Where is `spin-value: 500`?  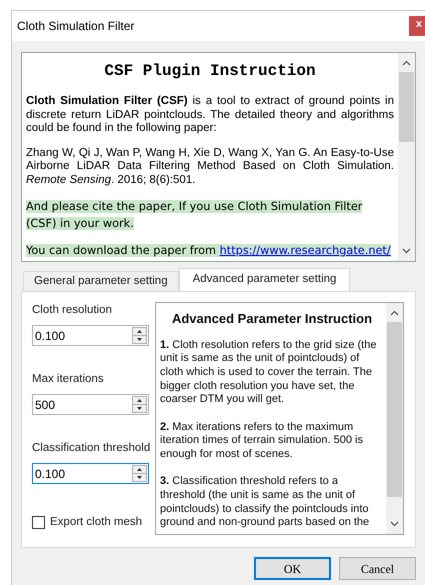
spin-value: 500 is located at coordinates (45, 405).